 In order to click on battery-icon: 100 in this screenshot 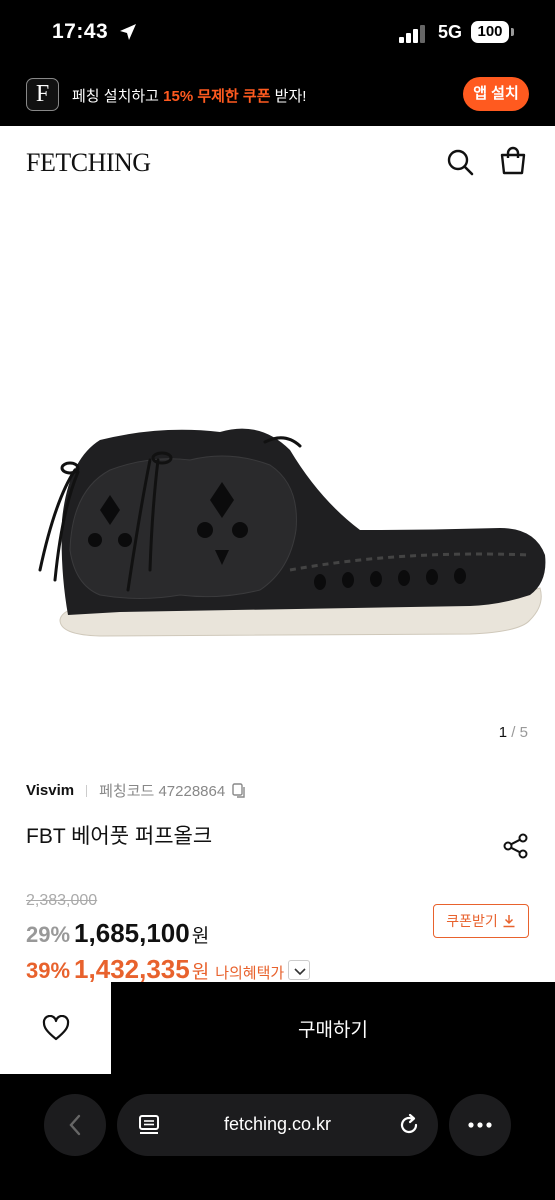, I will do `click(490, 32)`.